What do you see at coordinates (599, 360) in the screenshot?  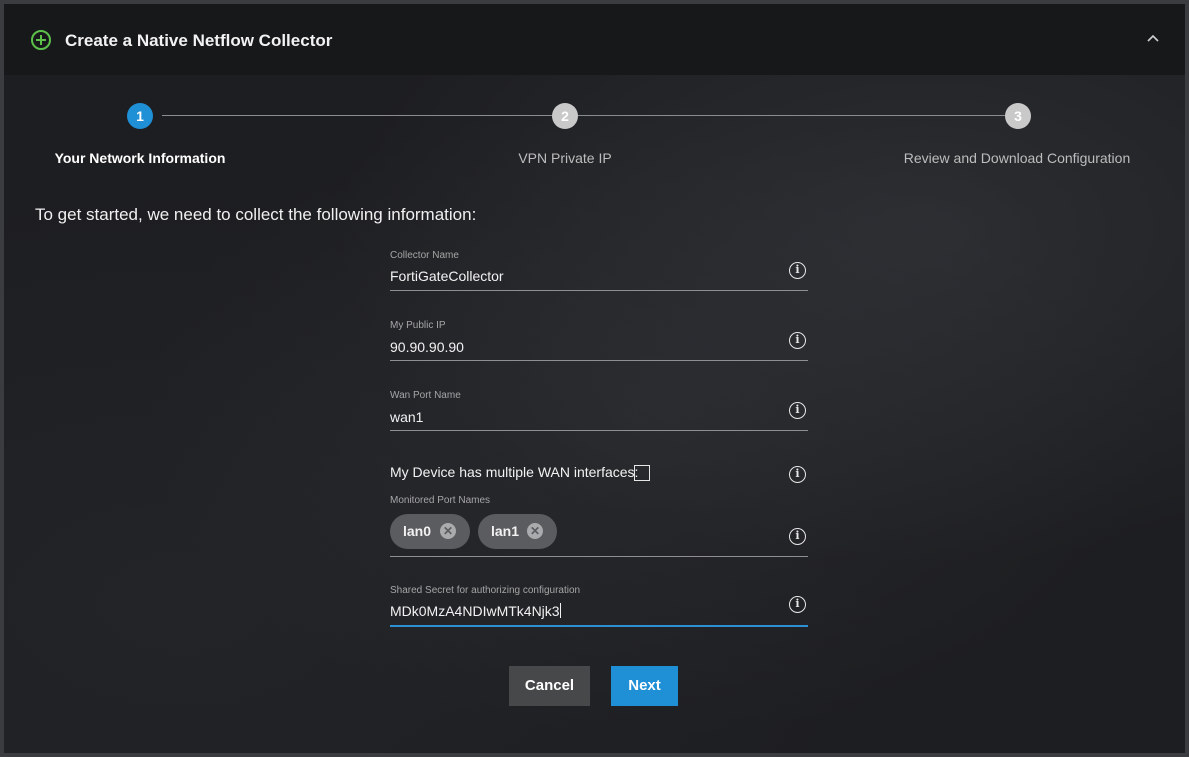 I see `public-ip-underline` at bounding box center [599, 360].